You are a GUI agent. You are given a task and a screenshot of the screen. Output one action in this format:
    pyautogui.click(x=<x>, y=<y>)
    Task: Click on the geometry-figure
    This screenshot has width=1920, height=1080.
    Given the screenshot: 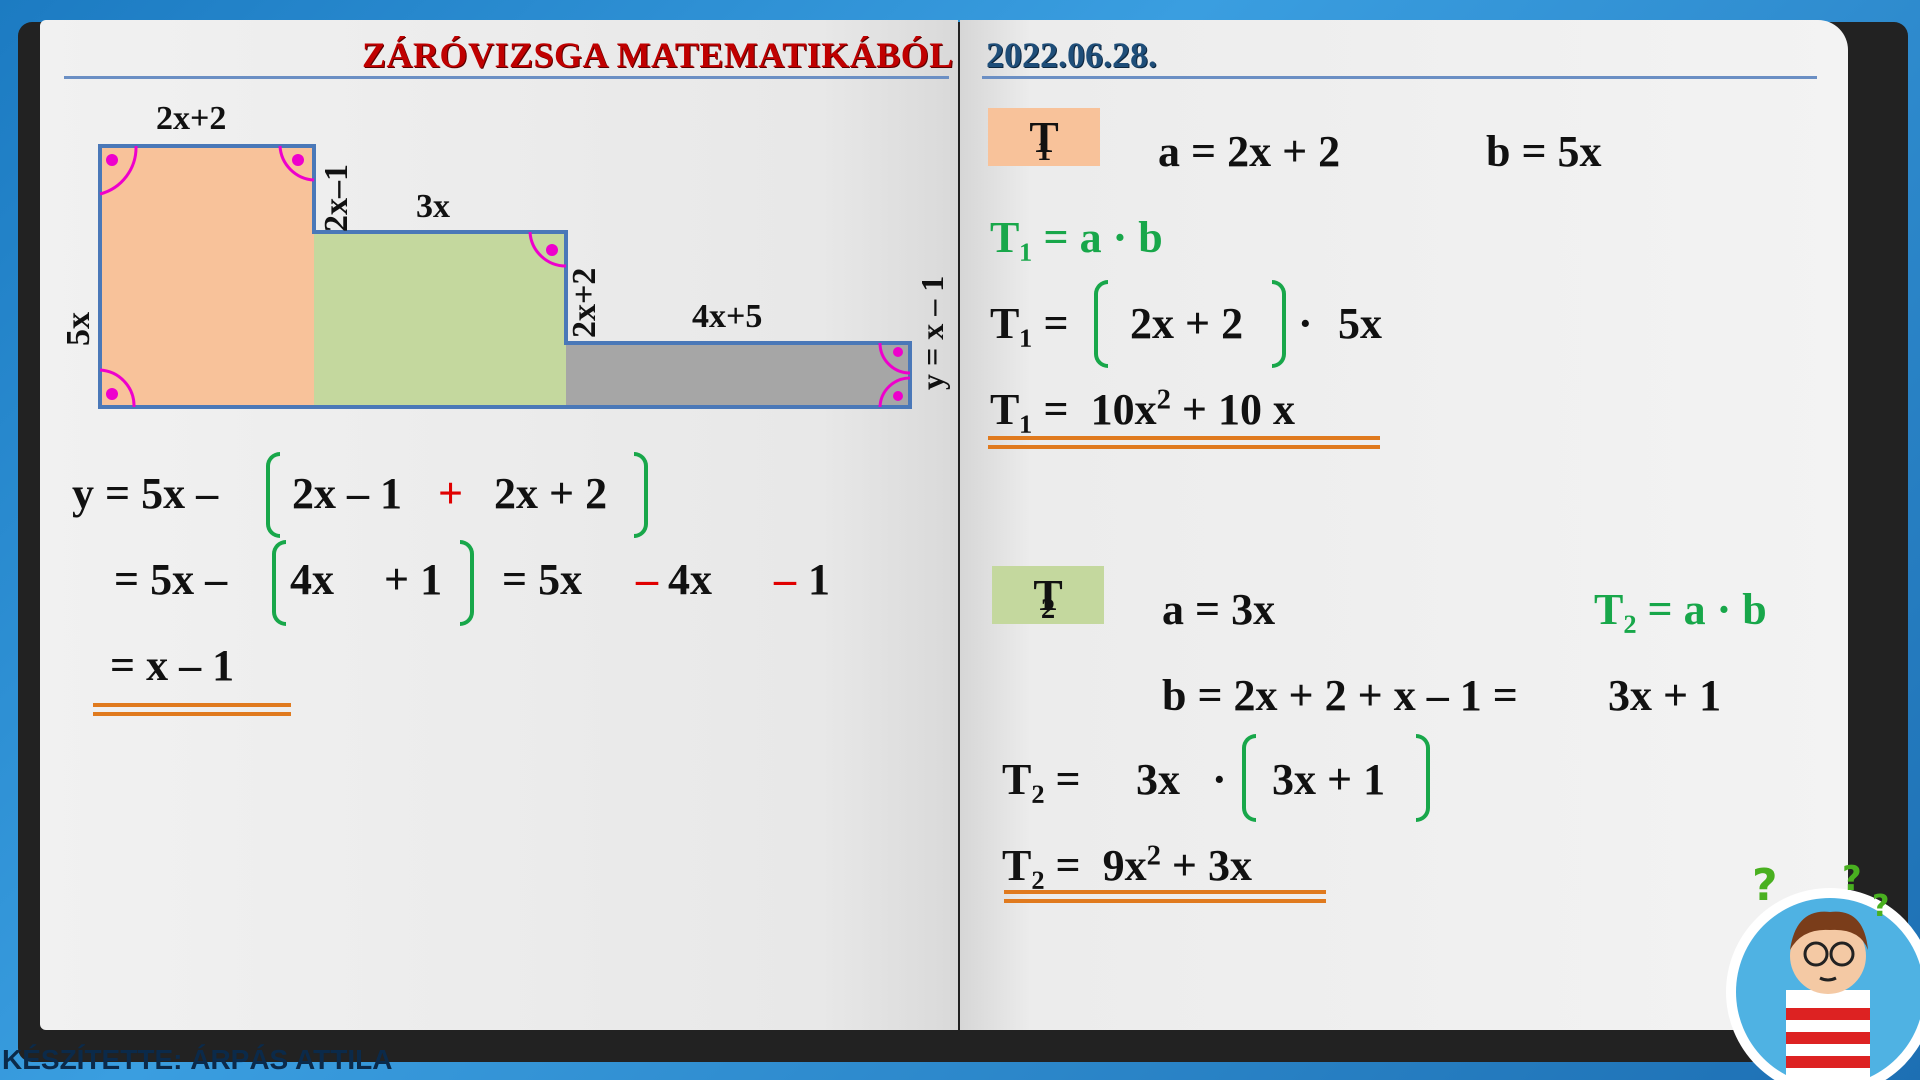 What is the action you would take?
    pyautogui.click(x=505, y=276)
    